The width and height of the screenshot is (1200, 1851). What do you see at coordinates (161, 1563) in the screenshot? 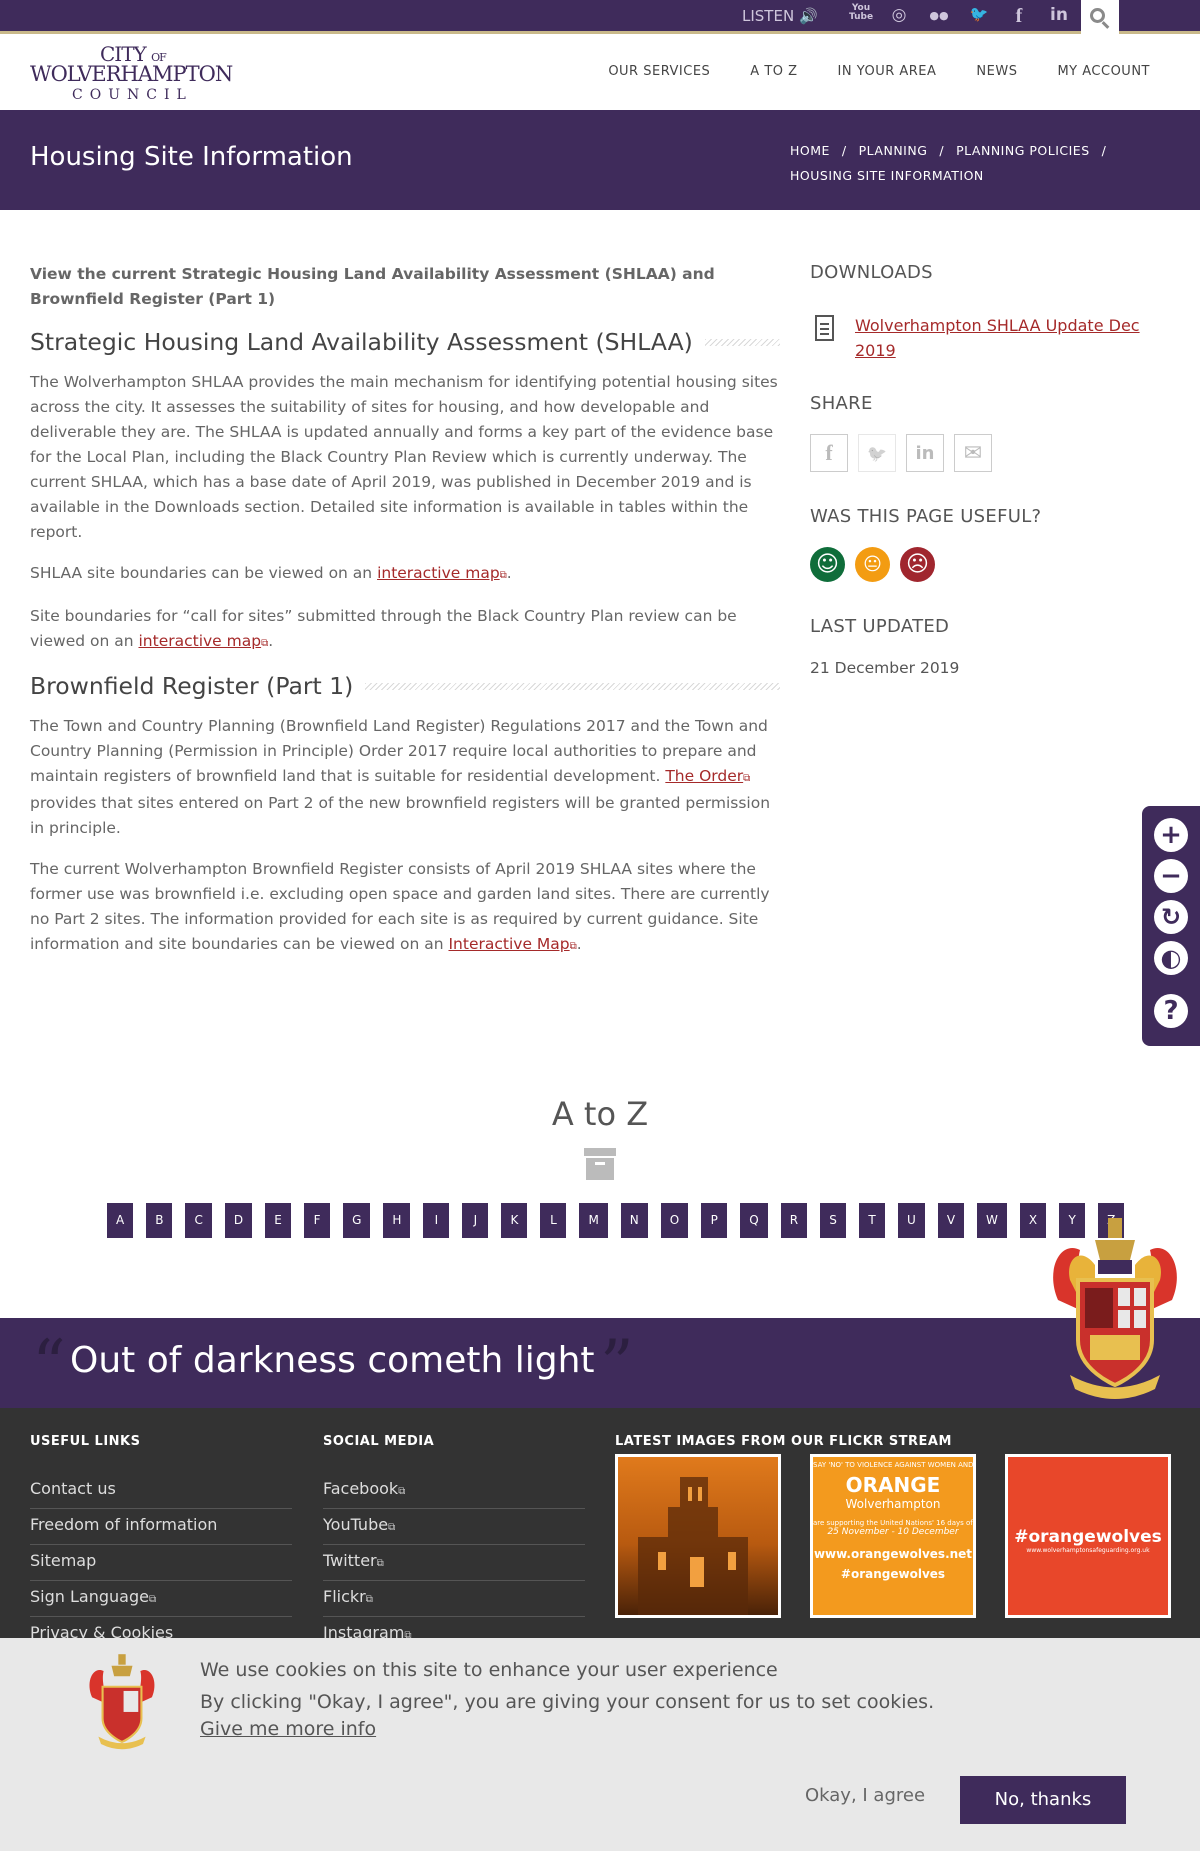
I see `footer-link-sitemap: Sitemap` at bounding box center [161, 1563].